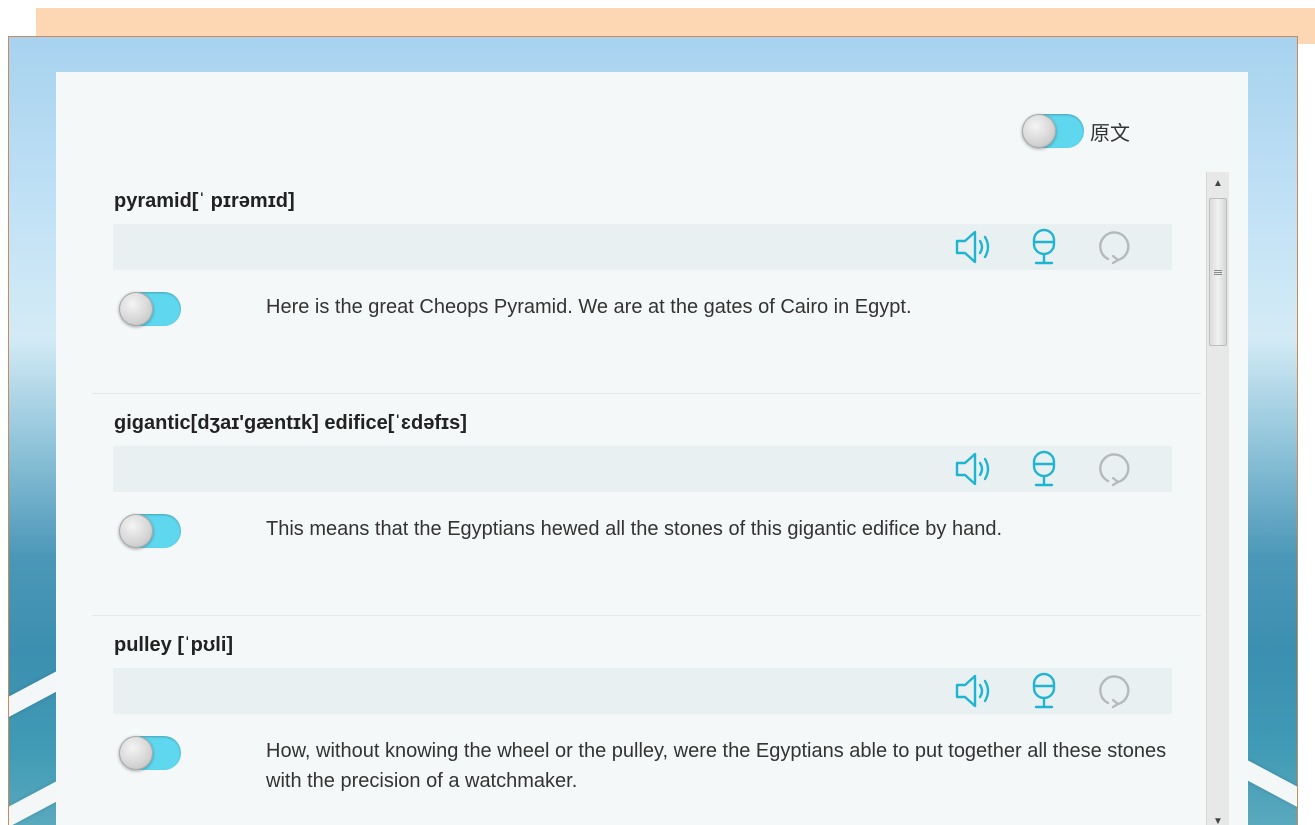 The width and height of the screenshot is (1315, 825). I want to click on original-text-toggle-group: 原文, so click(1076, 131).